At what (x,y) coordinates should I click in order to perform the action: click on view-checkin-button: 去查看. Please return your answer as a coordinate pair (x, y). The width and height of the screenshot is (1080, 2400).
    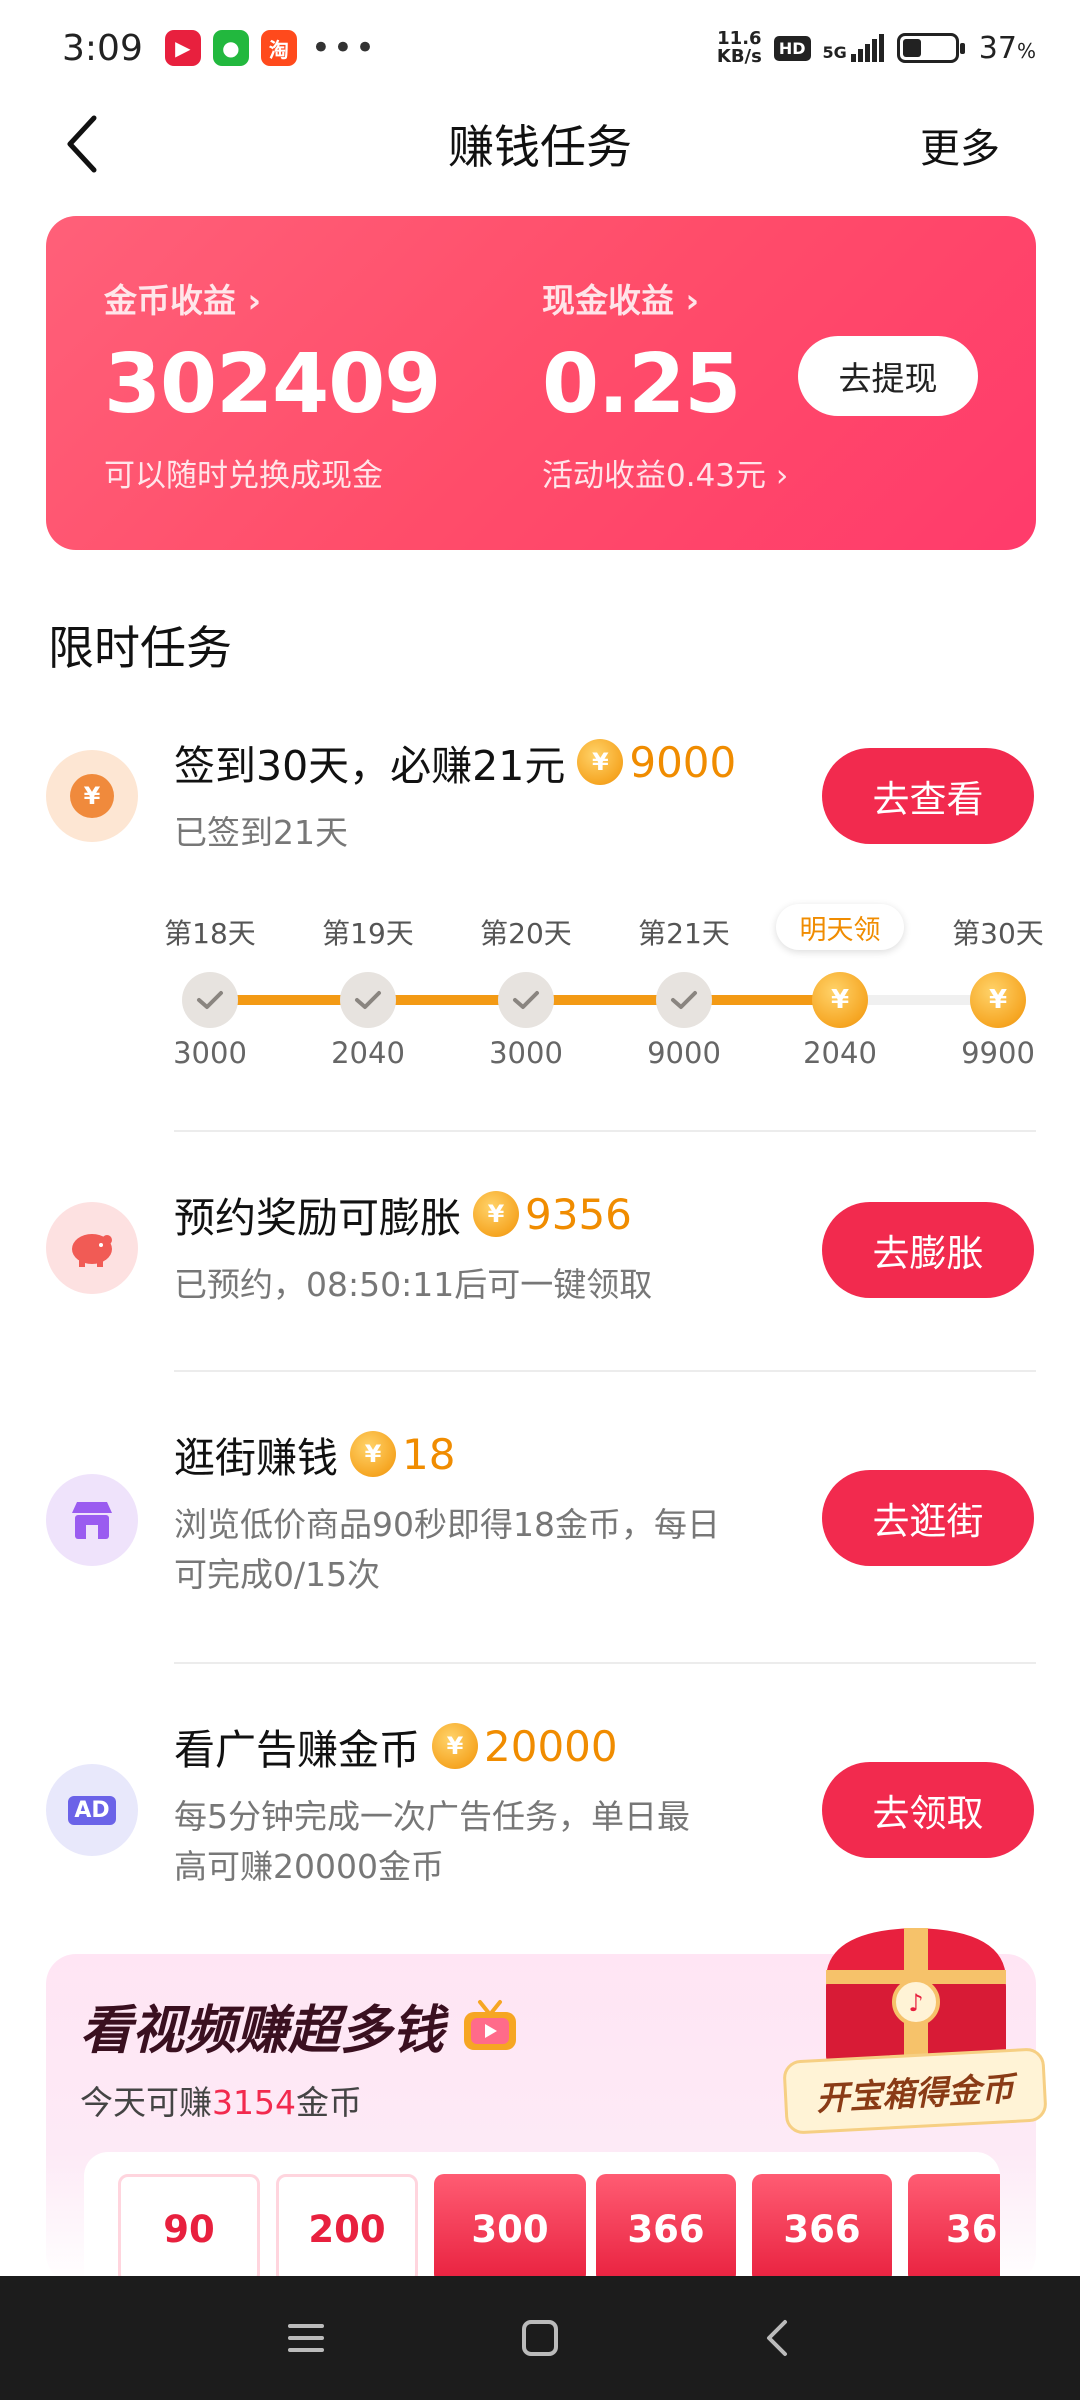
    Looking at the image, I should click on (928, 796).